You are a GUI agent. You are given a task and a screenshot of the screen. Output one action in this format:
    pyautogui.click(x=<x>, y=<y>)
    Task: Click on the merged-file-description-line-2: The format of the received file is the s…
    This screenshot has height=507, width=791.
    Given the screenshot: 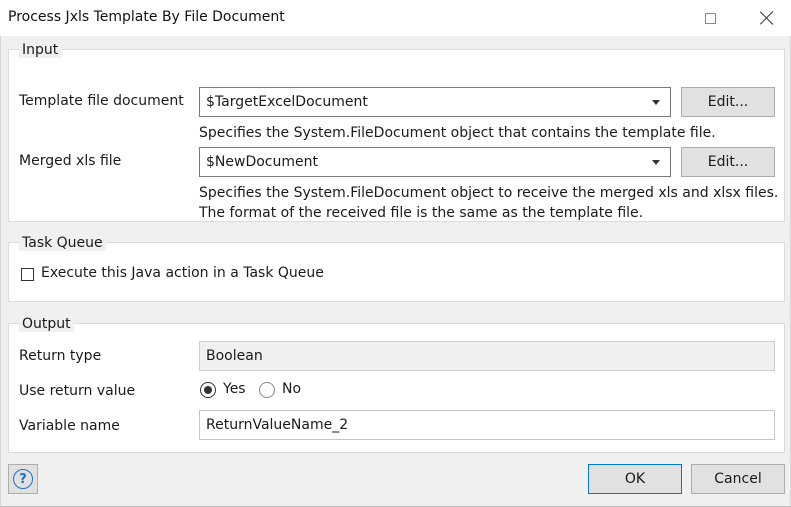 What is the action you would take?
    pyautogui.click(x=421, y=213)
    